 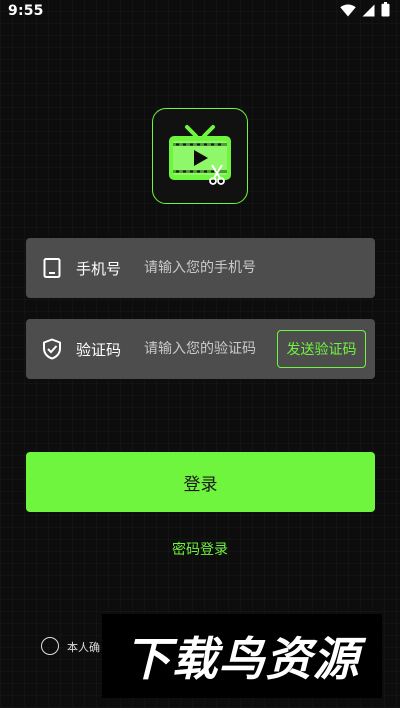 What do you see at coordinates (224, 268) in the screenshot?
I see `phone-input` at bounding box center [224, 268].